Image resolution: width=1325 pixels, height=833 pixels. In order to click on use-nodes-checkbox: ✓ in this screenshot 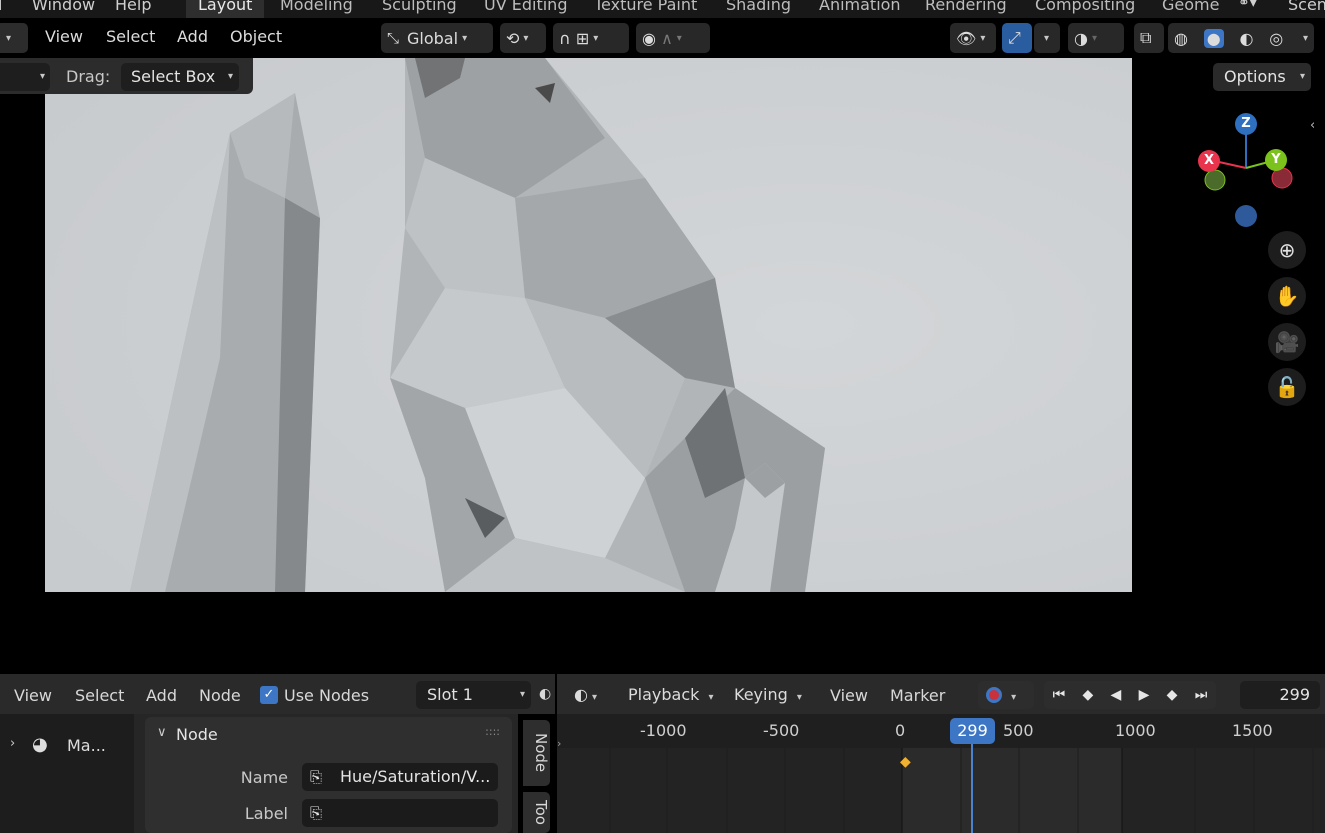, I will do `click(269, 695)`.